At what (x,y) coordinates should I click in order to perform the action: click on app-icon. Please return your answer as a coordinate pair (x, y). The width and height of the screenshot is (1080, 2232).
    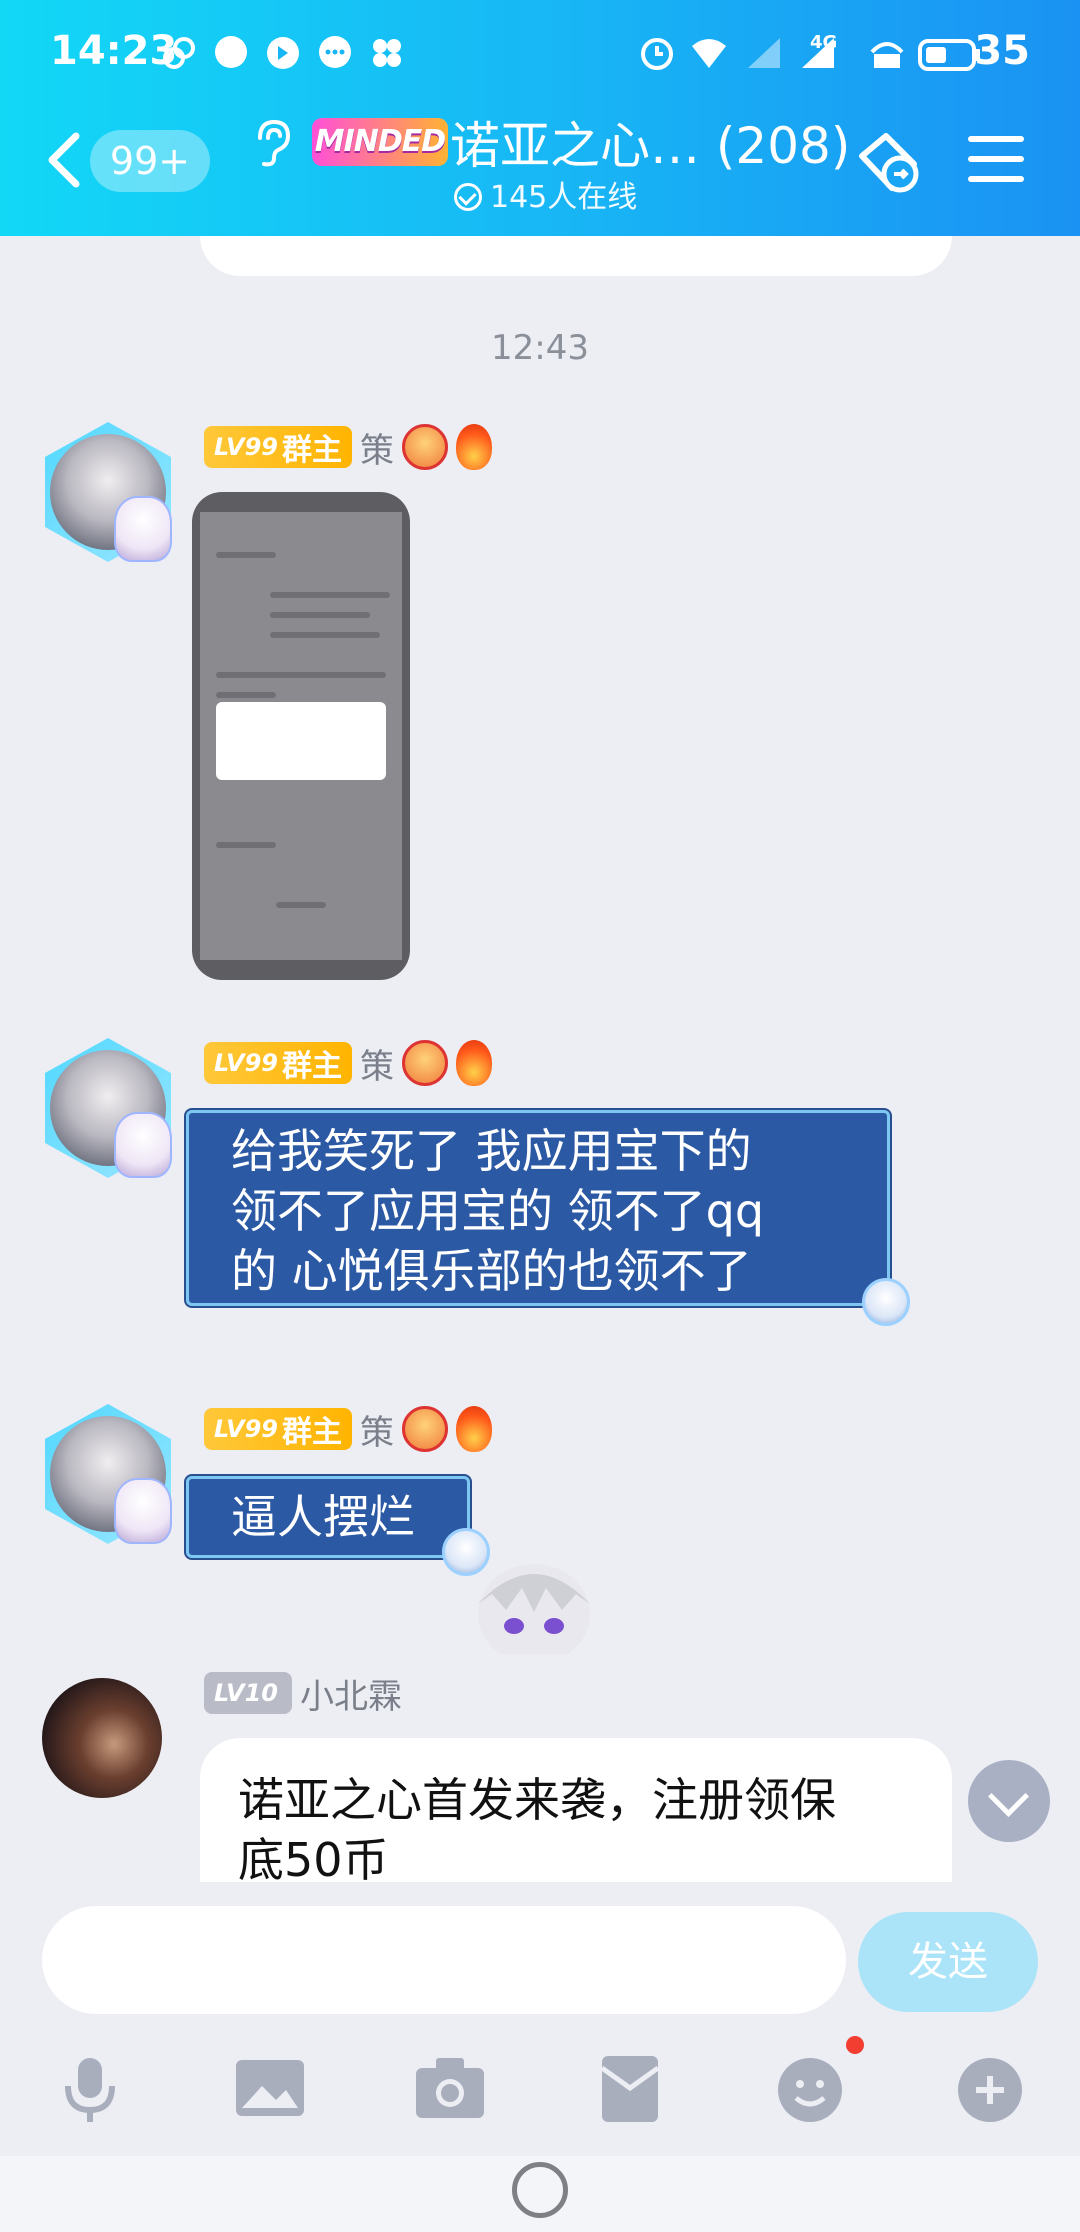
    Looking at the image, I should click on (283, 53).